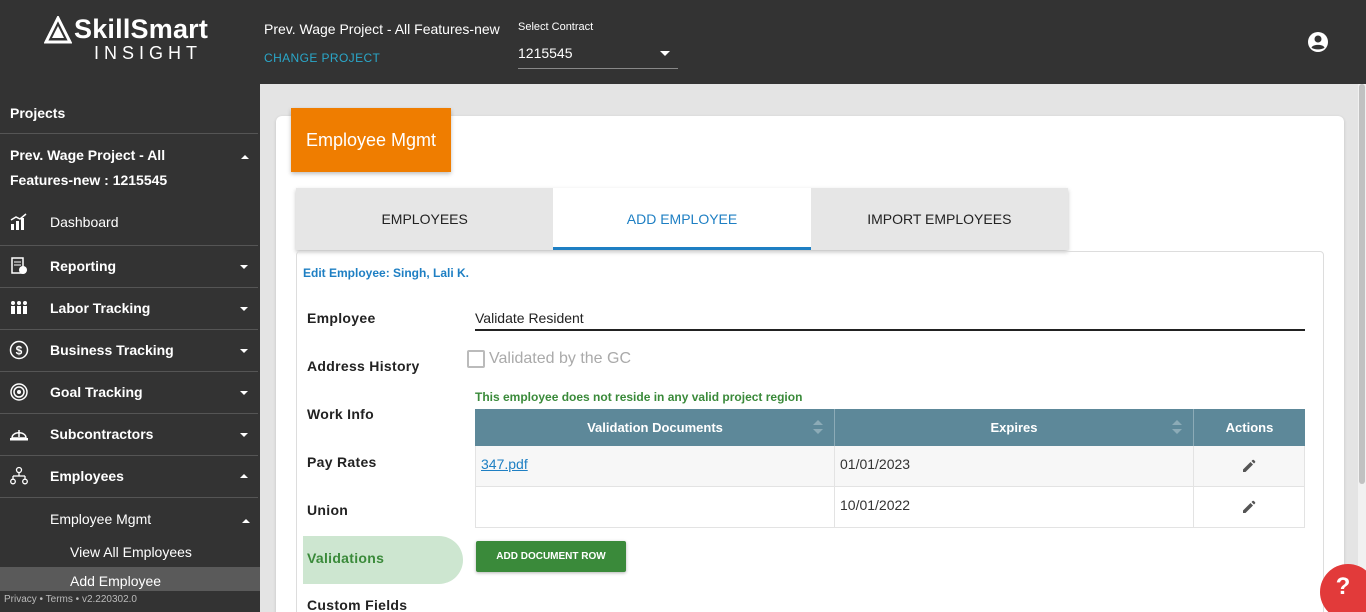 This screenshot has height=612, width=1366. I want to click on column-header-expires: Expires, so click(1014, 427).